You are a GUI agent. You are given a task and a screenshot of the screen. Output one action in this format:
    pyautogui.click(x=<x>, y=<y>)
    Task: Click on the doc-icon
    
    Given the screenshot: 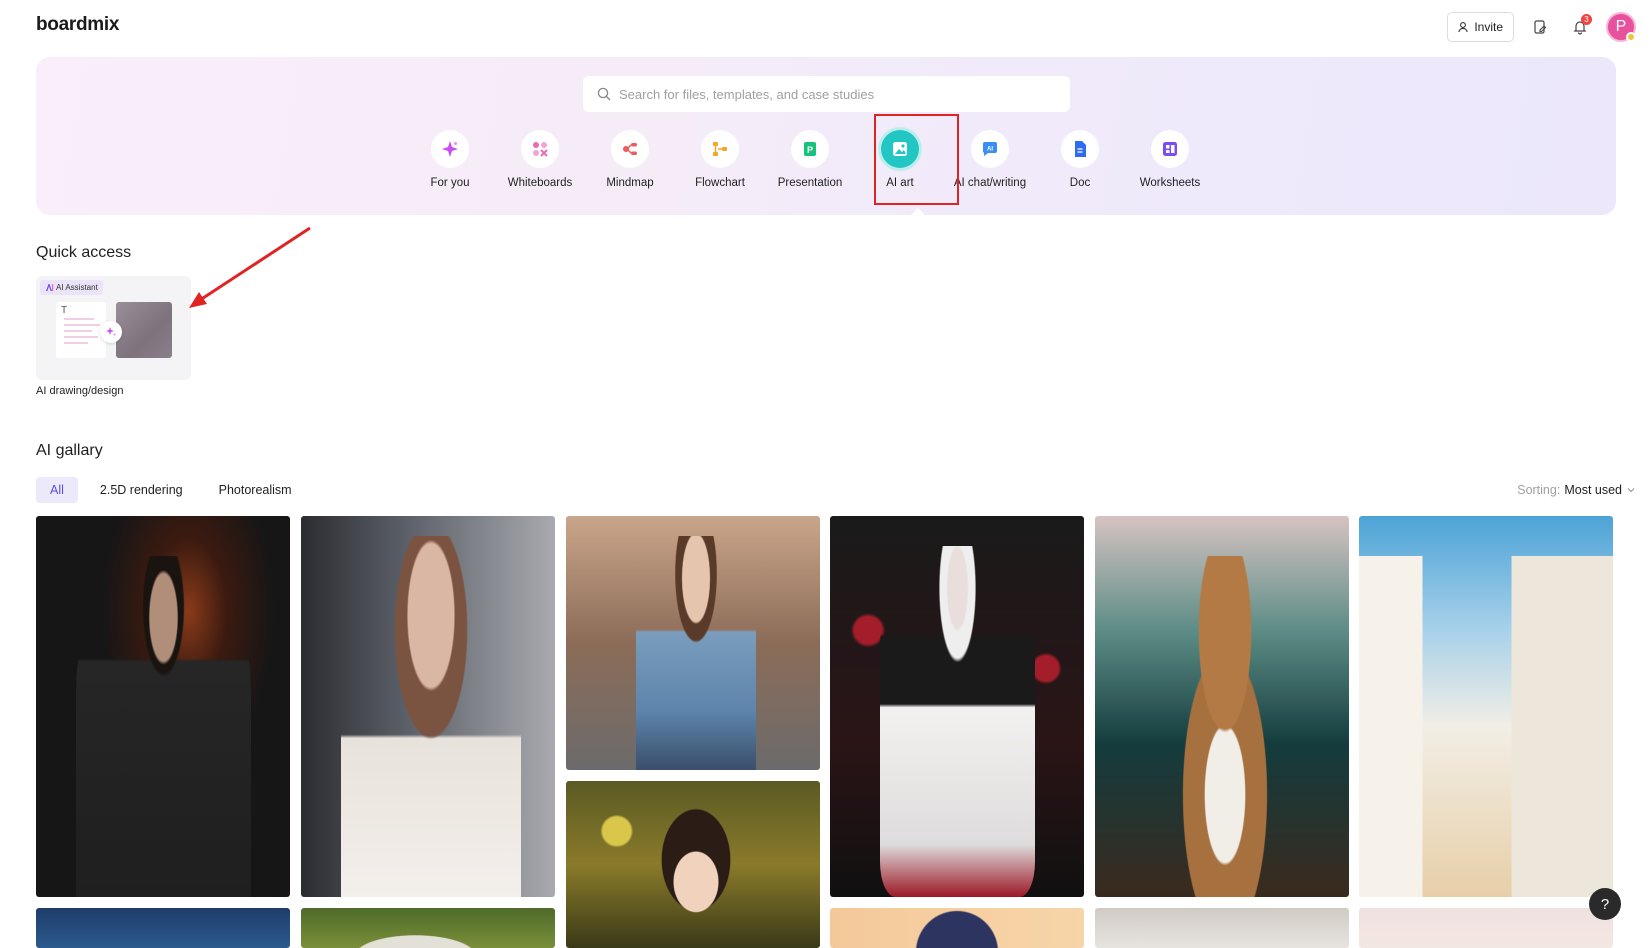 What is the action you would take?
    pyautogui.click(x=1080, y=149)
    